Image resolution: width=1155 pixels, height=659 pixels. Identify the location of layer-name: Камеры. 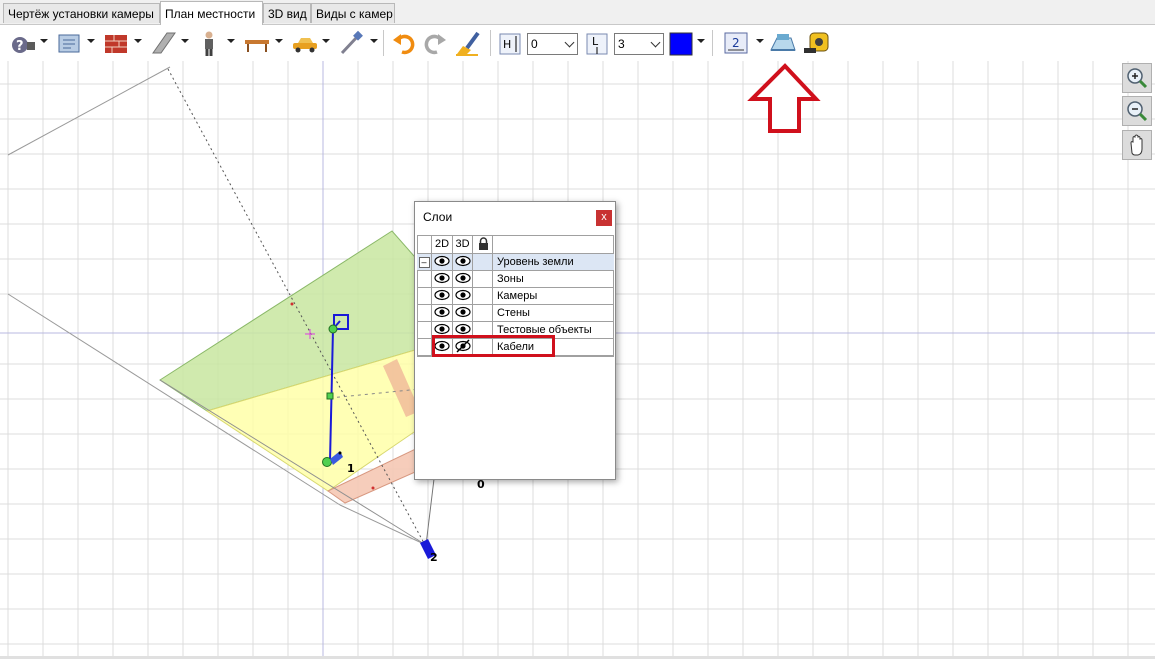
(517, 296).